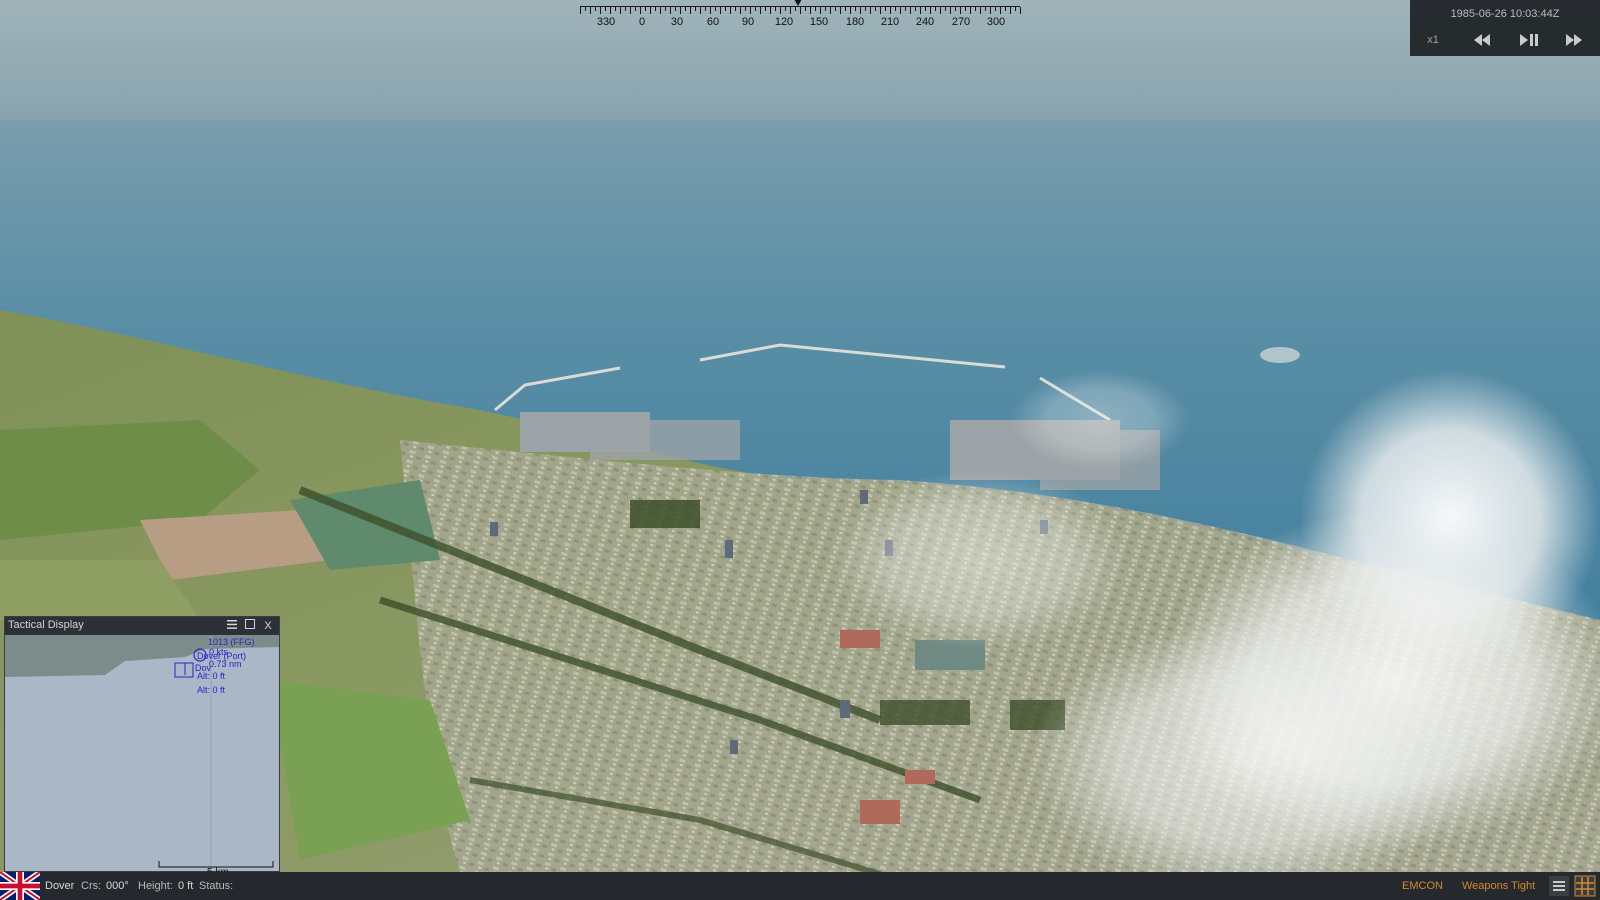 This screenshot has width=1600, height=900. I want to click on menu-button, so click(232, 626).